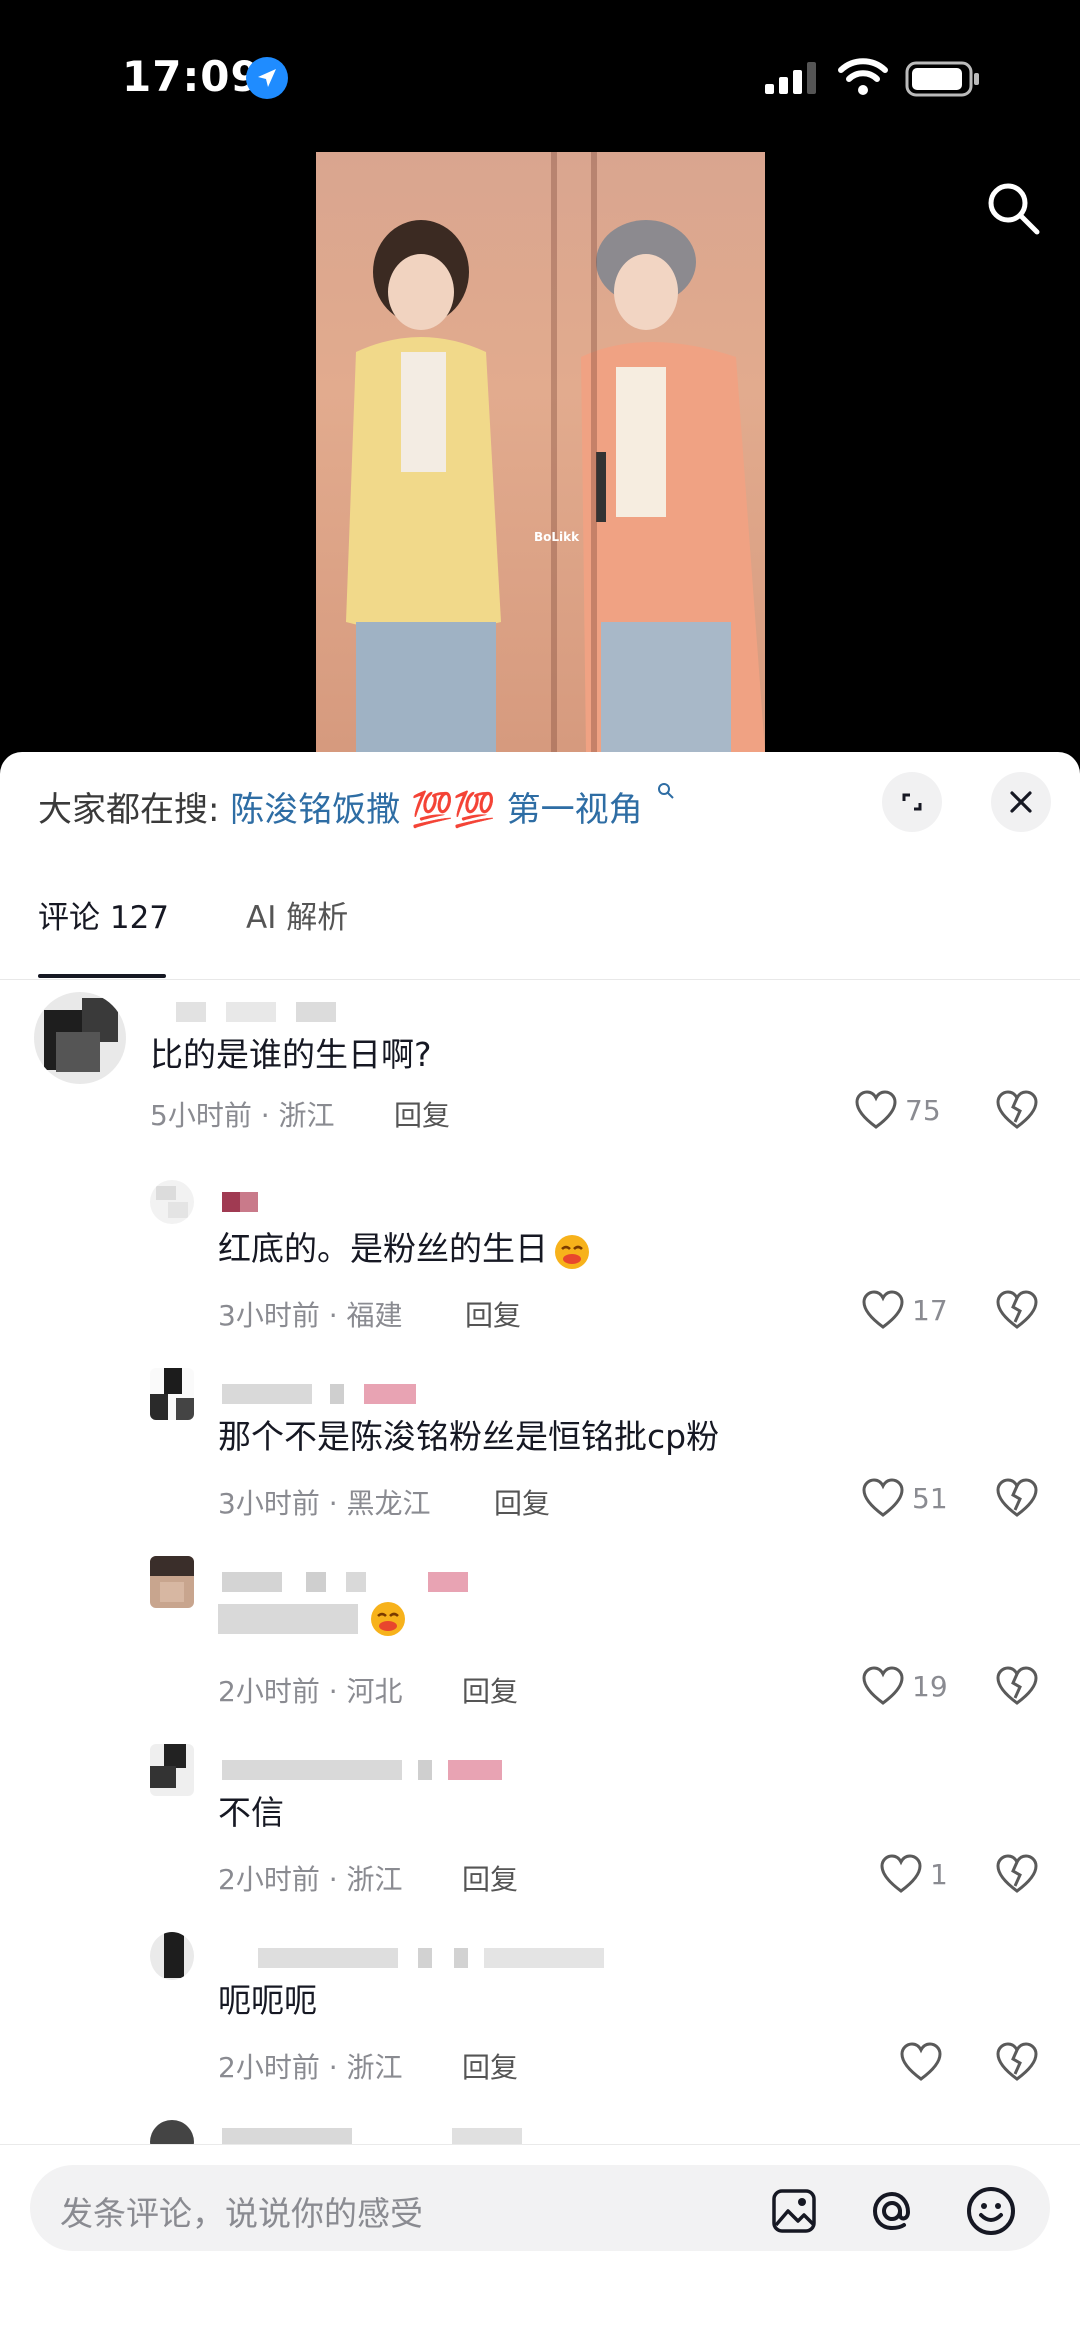 Image resolution: width=1080 pixels, height=2347 pixels. I want to click on close-icon, so click(1021, 802).